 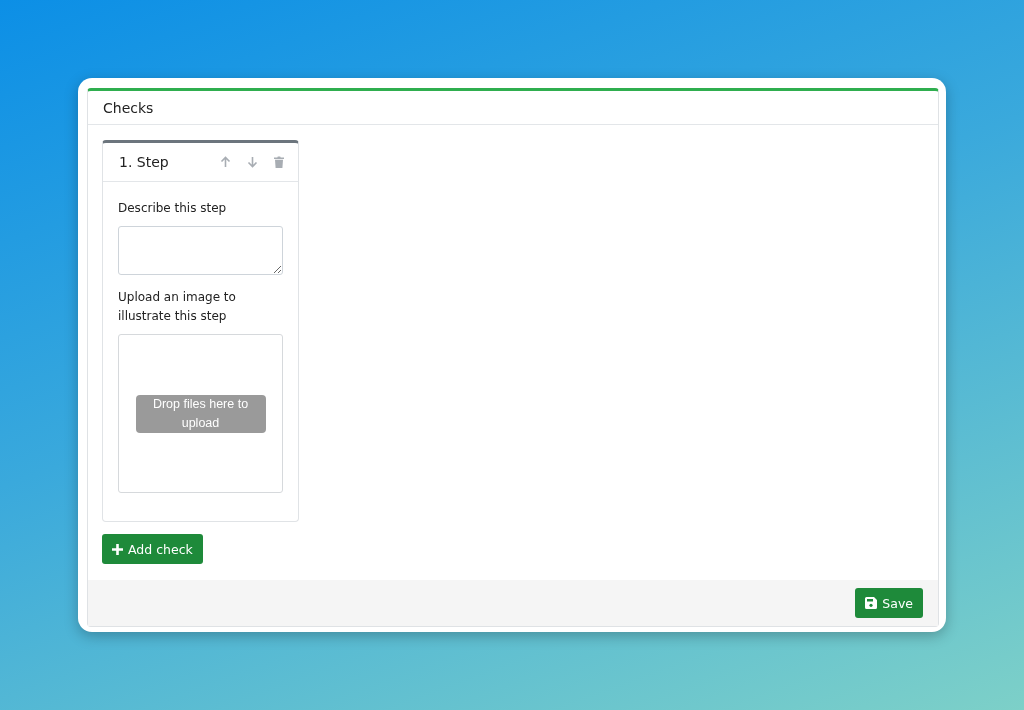 I want to click on plus-icon, so click(x=117, y=549).